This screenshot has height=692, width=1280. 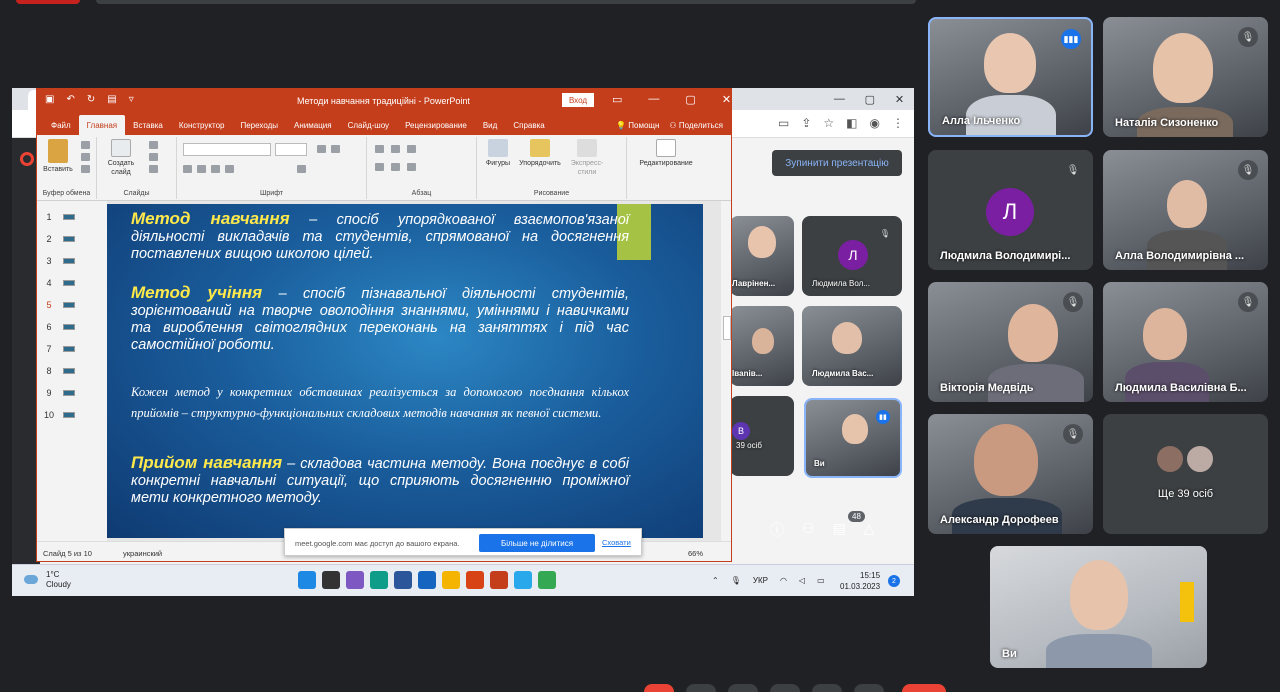 What do you see at coordinates (743, 688) in the screenshot?
I see `captions-button` at bounding box center [743, 688].